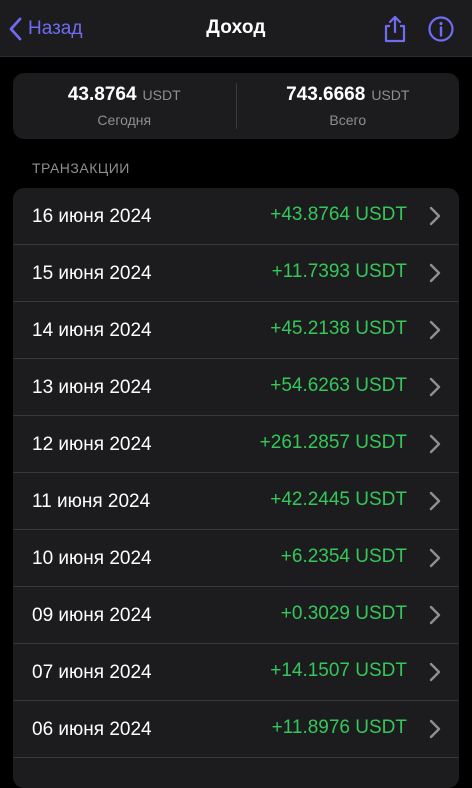 The height and width of the screenshot is (788, 472). What do you see at coordinates (395, 29) in the screenshot?
I see `share-icon` at bounding box center [395, 29].